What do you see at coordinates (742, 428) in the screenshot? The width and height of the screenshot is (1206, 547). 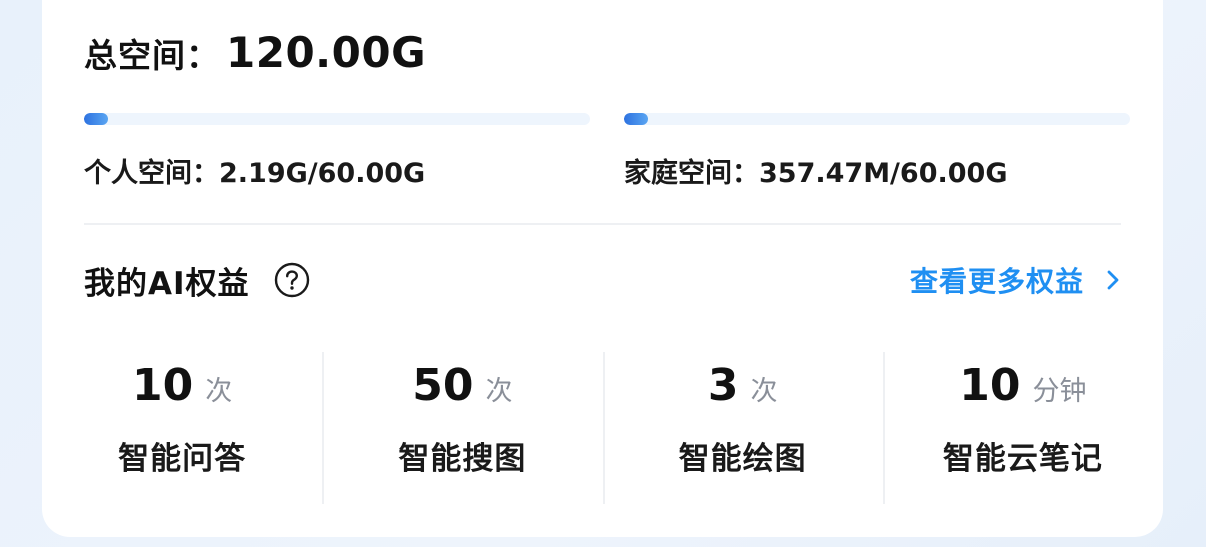 I see `stat-smart-drawing: 3 次 智能绘图` at bounding box center [742, 428].